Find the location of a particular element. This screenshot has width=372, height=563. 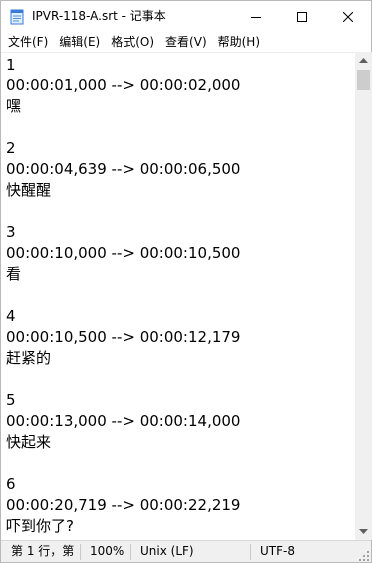

text-line: 看 is located at coordinates (14, 274).